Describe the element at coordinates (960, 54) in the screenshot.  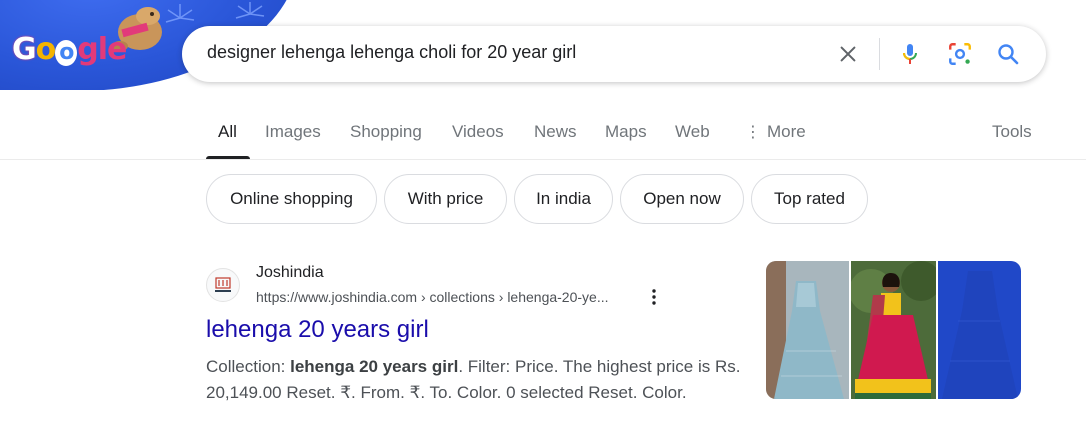
I see `lens-icon` at that location.